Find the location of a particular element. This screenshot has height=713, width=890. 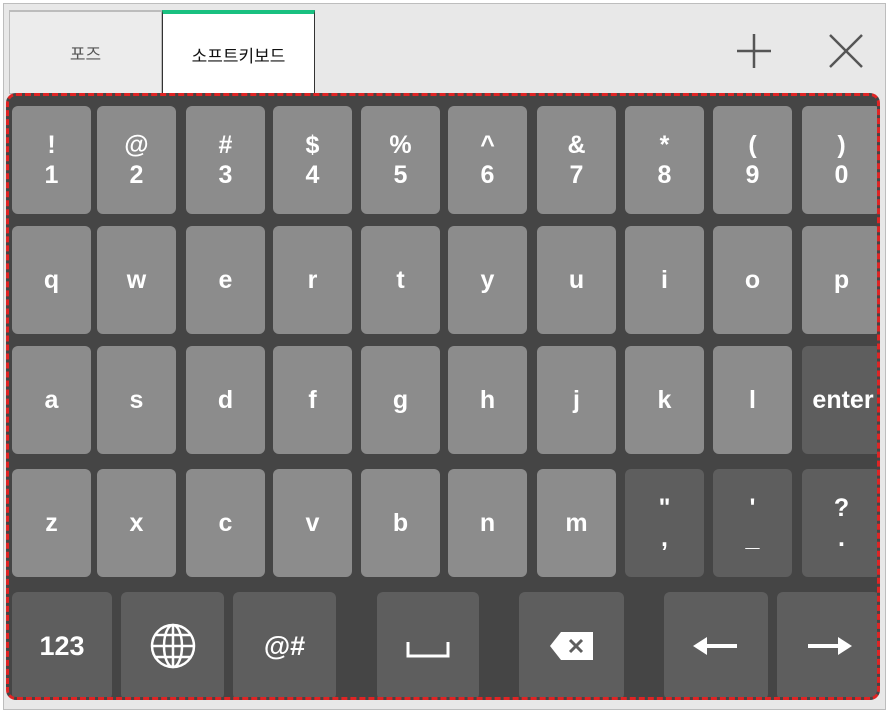

key-a: a is located at coordinates (51, 400).